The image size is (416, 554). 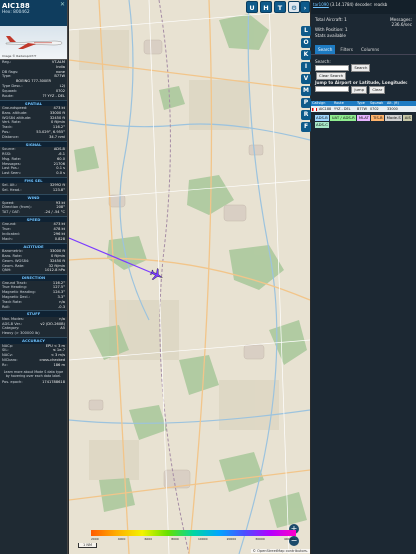 I want to click on collapse-panel-chevron-icon: ›, so click(x=305, y=7).